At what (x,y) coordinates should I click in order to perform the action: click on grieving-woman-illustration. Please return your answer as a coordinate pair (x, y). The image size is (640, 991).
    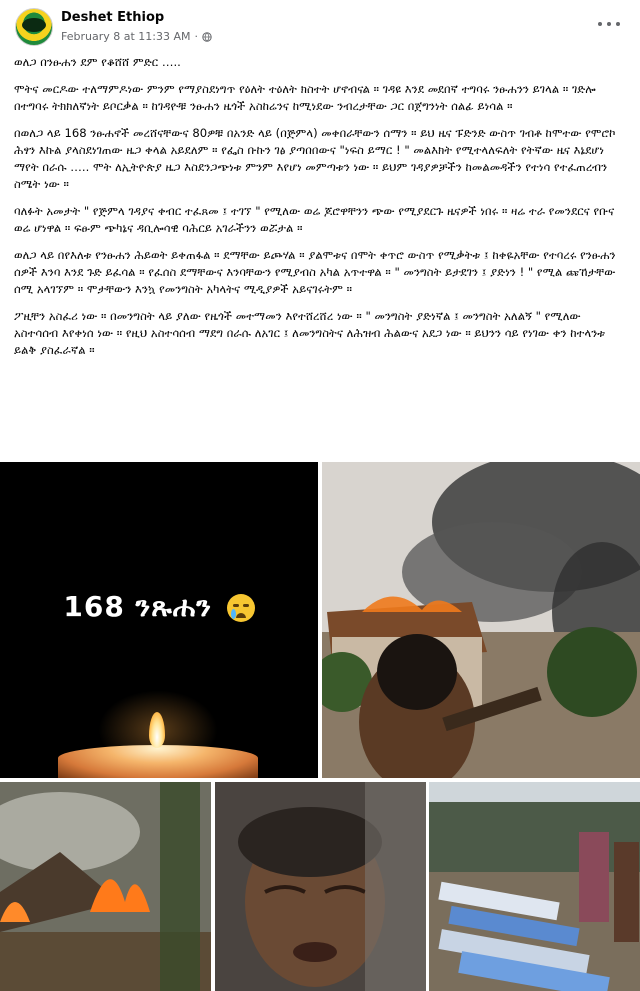
    Looking at the image, I should click on (320, 886).